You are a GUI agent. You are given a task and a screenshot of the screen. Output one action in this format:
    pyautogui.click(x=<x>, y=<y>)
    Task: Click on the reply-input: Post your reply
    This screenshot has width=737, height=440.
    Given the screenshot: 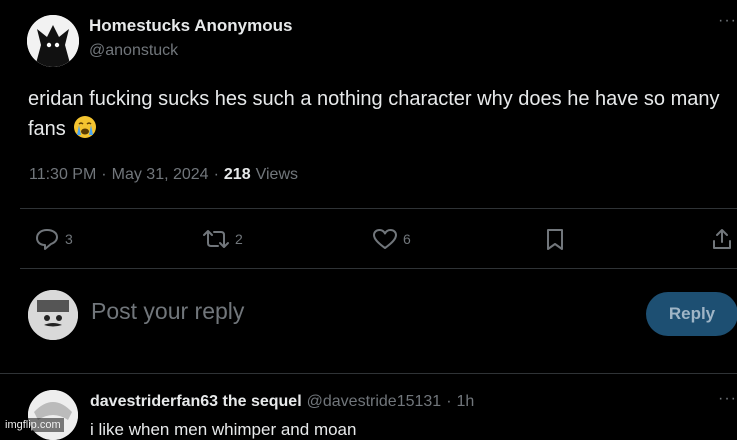 What is the action you would take?
    pyautogui.click(x=351, y=311)
    